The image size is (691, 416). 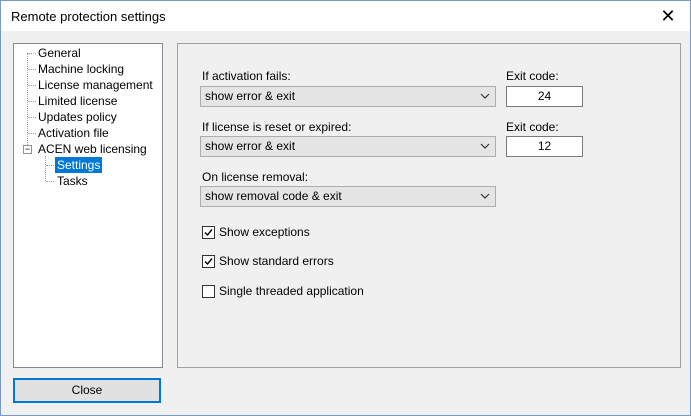 I want to click on single-threaded-checkbox: Single threaded application, so click(x=283, y=291).